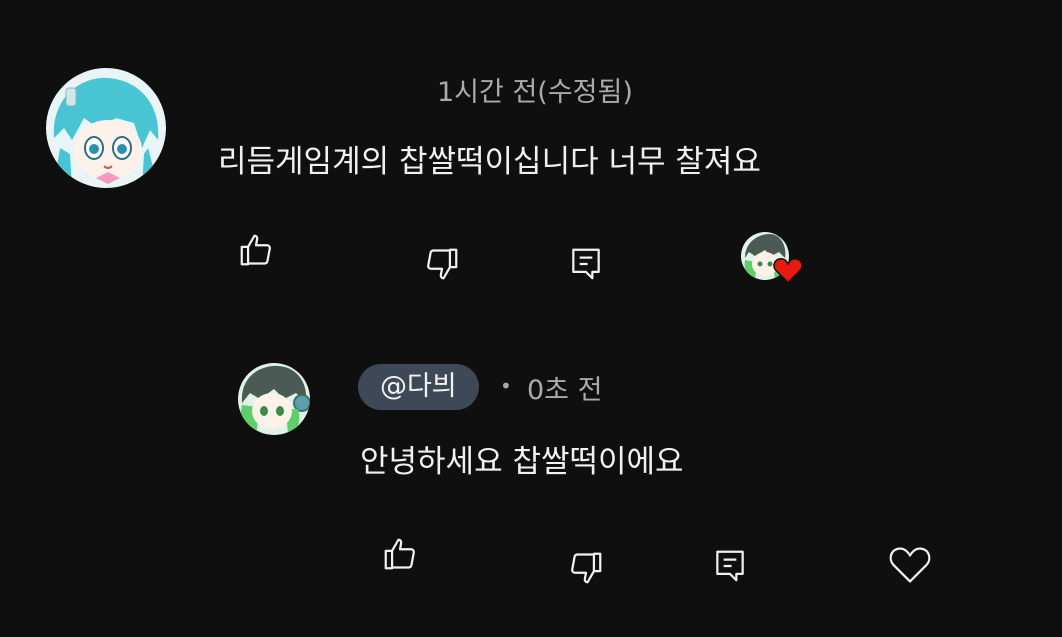  I want to click on reply-avatar, so click(274, 399).